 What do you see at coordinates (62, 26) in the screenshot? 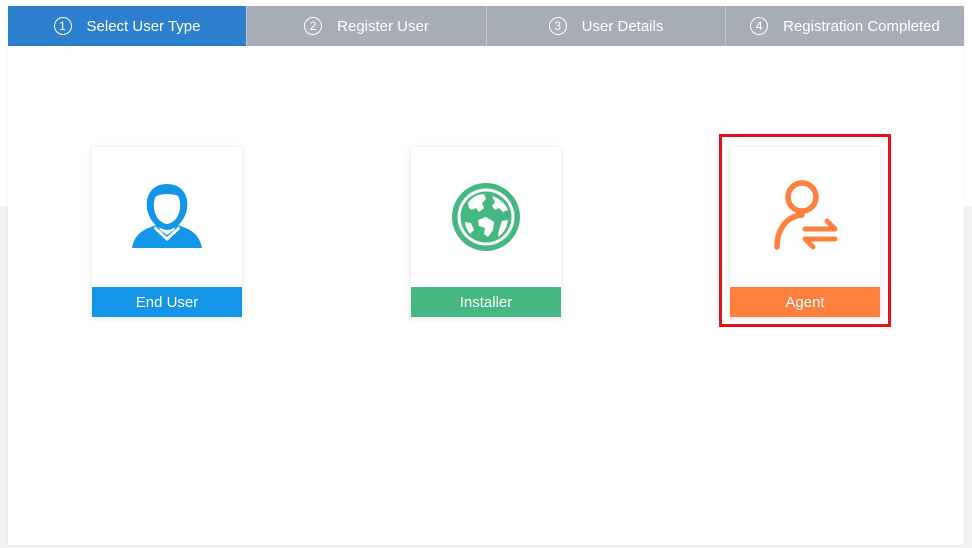
I see `step-number: 1` at bounding box center [62, 26].